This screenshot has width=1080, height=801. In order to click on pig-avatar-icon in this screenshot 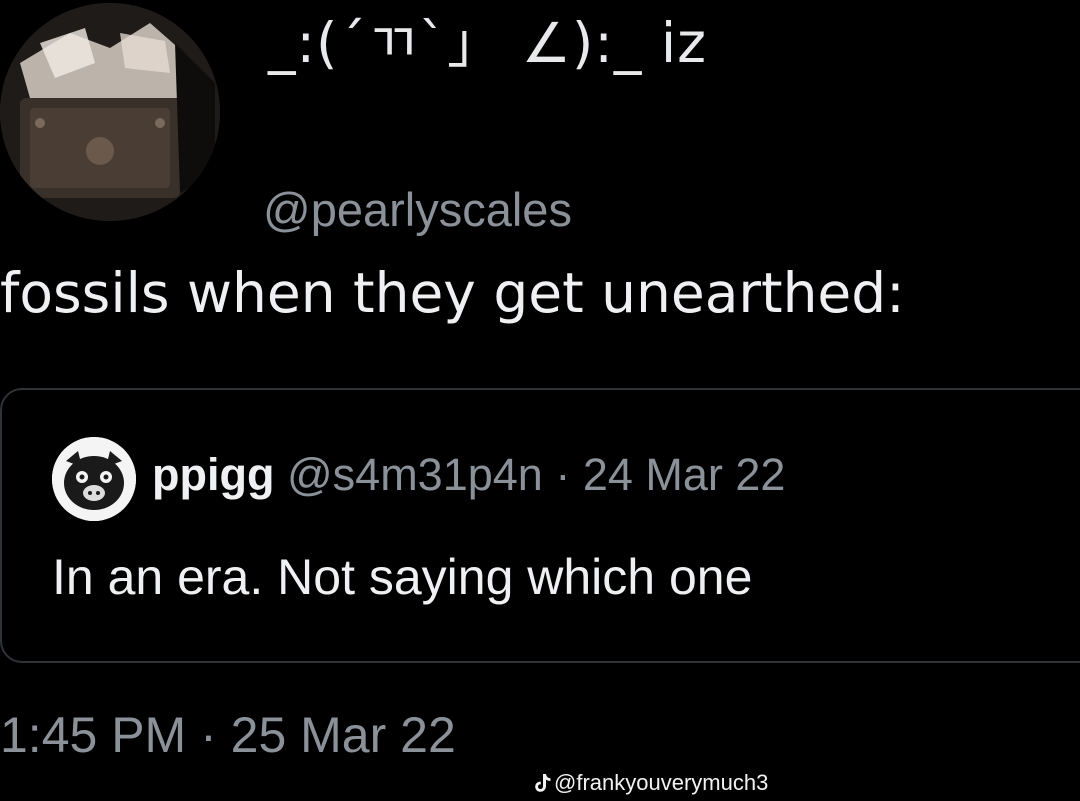, I will do `click(94, 479)`.